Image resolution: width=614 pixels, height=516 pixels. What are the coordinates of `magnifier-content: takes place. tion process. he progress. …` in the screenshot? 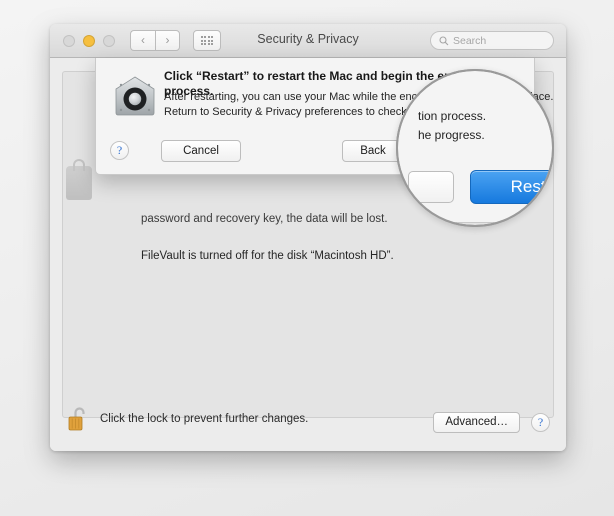 It's located at (475, 148).